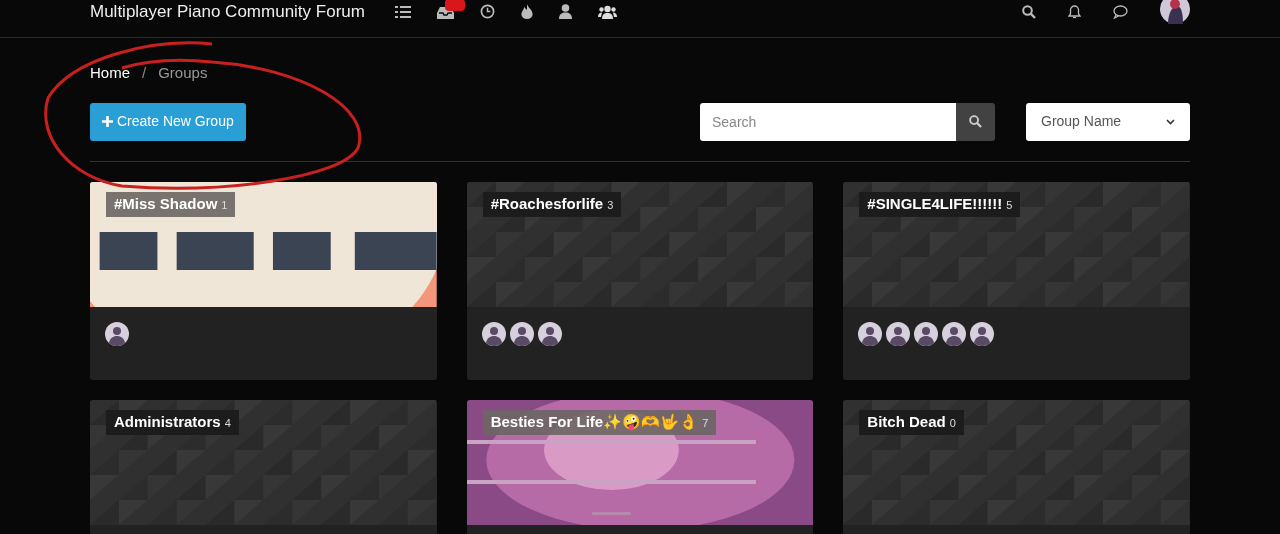 This screenshot has height=534, width=1280. Describe the element at coordinates (935, 204) in the screenshot. I see `group-name: #SINGLE4LIFE!!!!!!` at that location.